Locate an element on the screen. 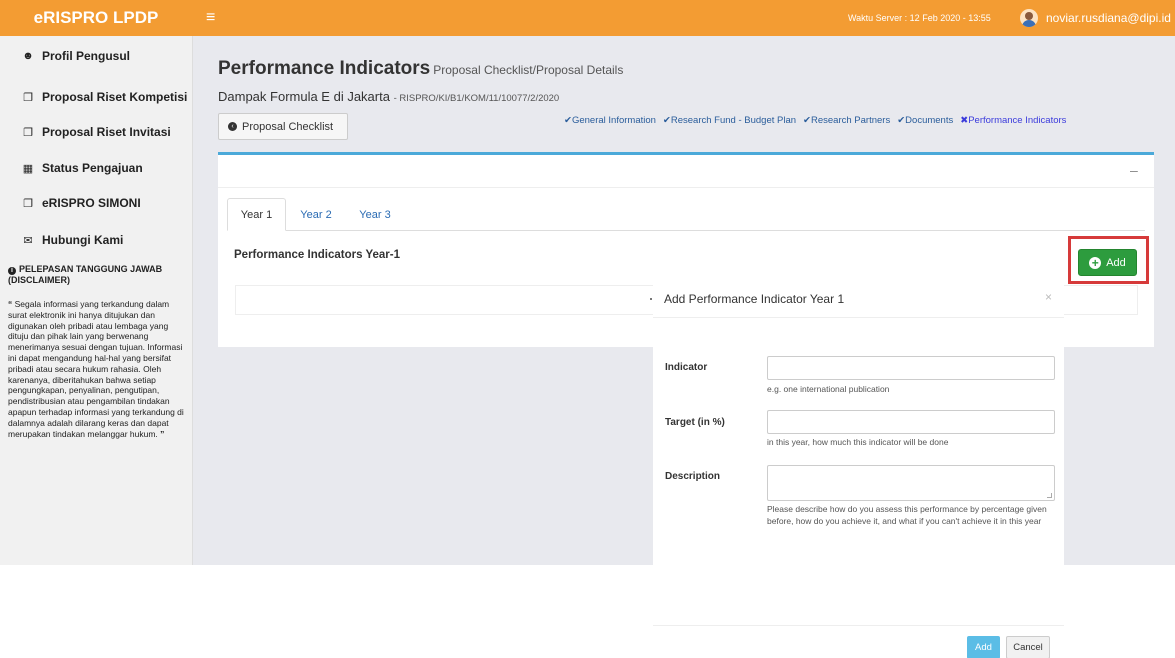 The height and width of the screenshot is (658, 1175). proposal-checklist-button: ‹ Proposal Checklist is located at coordinates (283, 126).